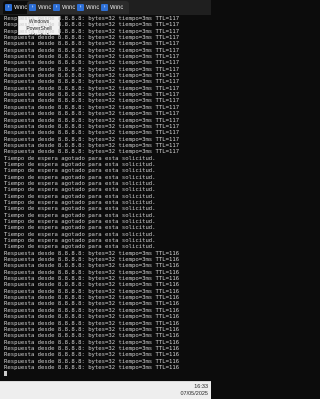  I want to click on system-clock: 16:33 07/05/2025, so click(194, 390).